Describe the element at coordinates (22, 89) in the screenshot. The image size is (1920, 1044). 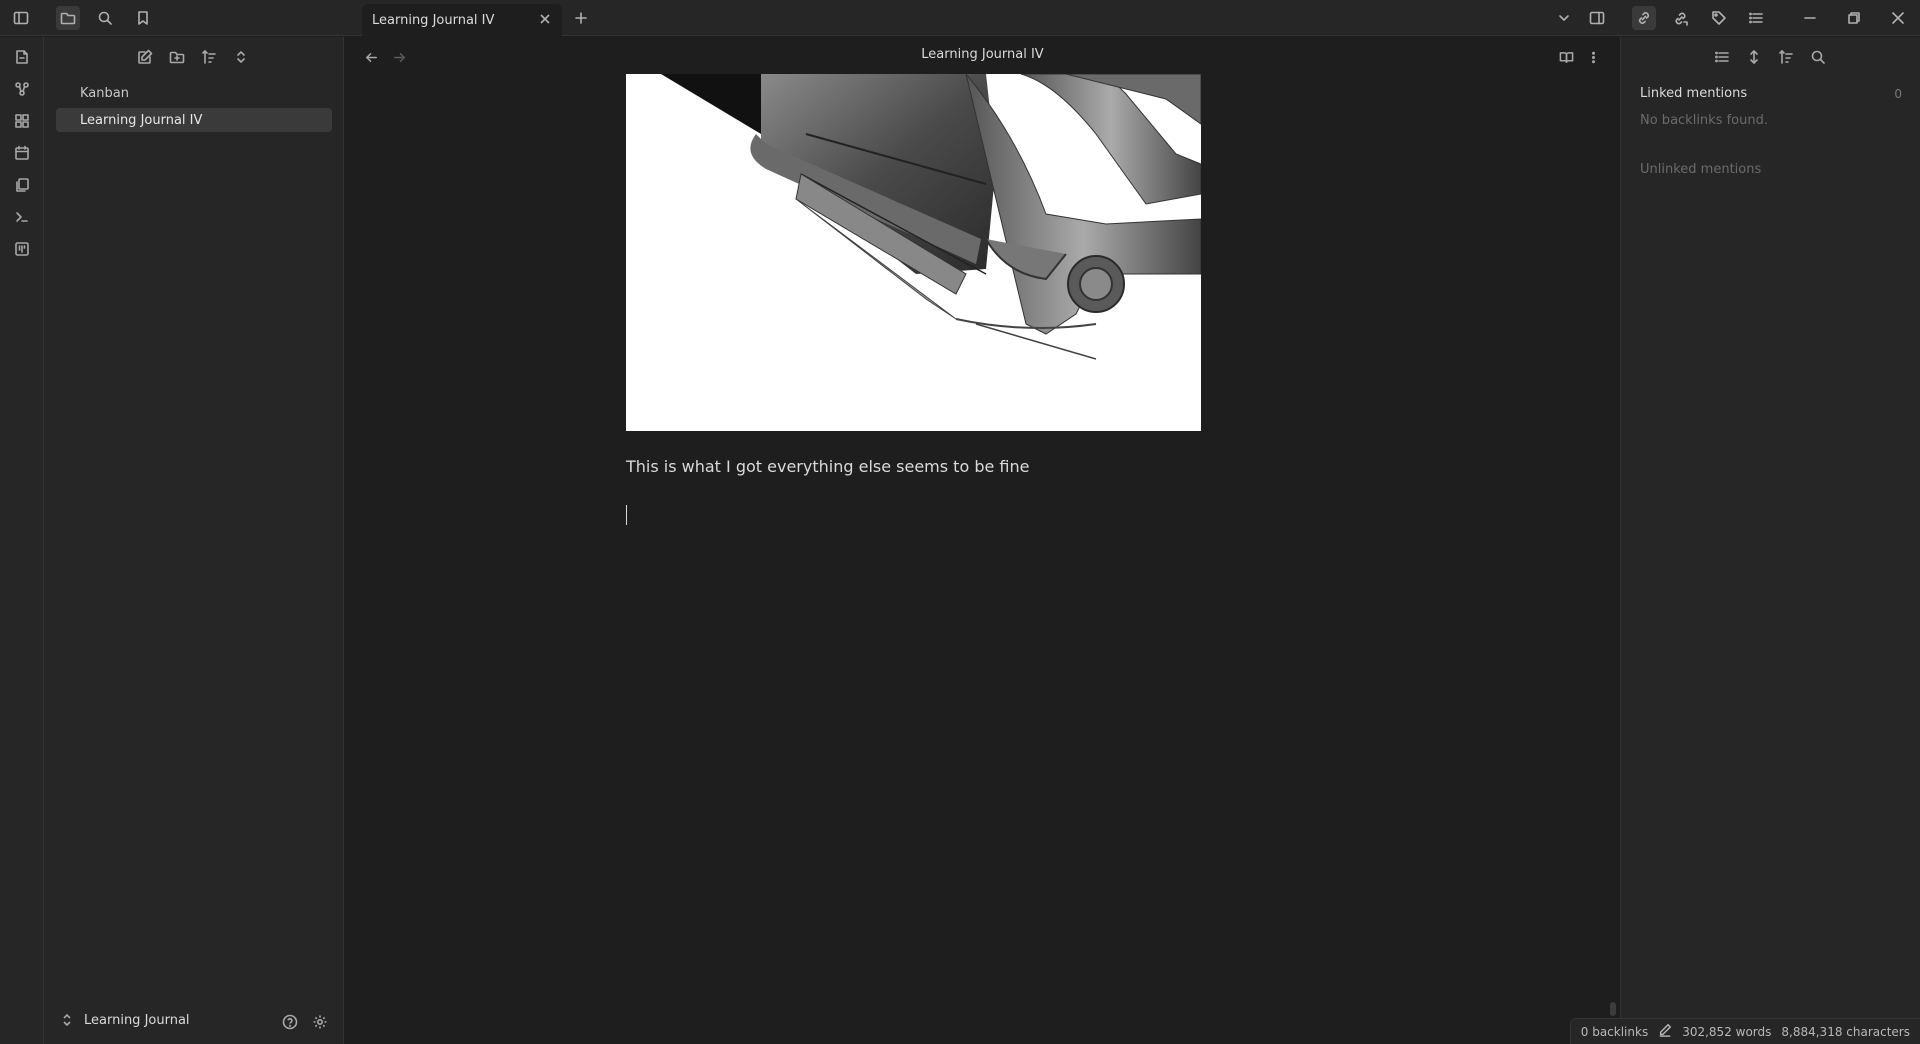
I see `graph-view-icon` at that location.